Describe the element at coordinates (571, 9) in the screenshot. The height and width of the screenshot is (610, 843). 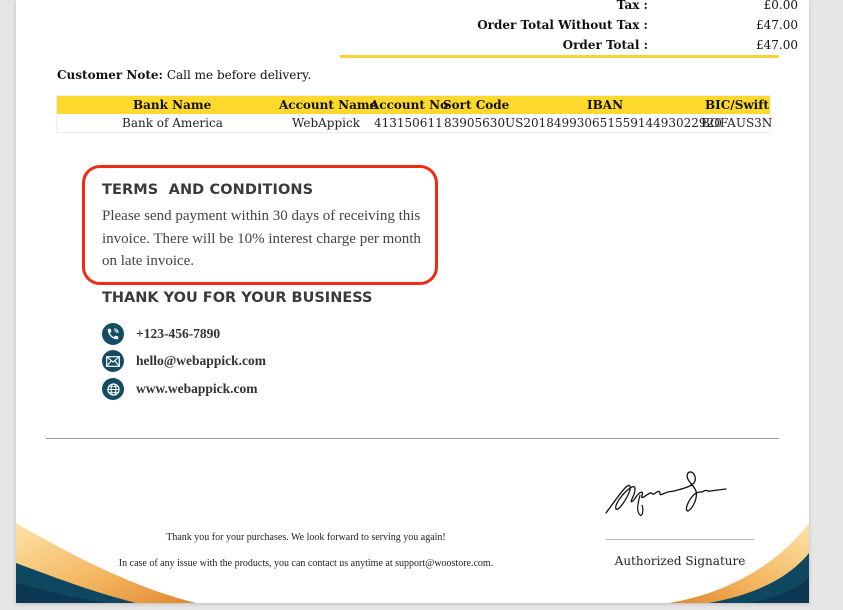
I see `total-row-tax: Tax : £0.00` at that location.